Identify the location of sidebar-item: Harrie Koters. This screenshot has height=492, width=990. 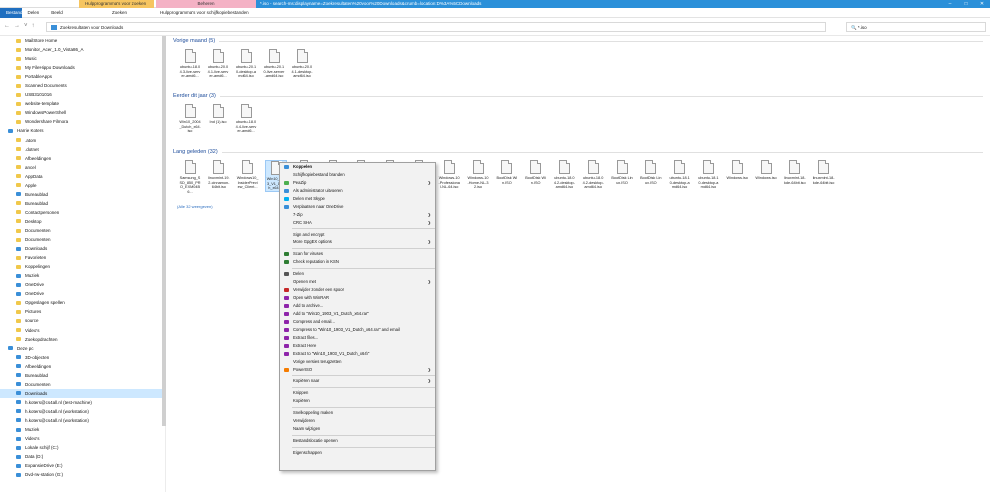
(82, 130).